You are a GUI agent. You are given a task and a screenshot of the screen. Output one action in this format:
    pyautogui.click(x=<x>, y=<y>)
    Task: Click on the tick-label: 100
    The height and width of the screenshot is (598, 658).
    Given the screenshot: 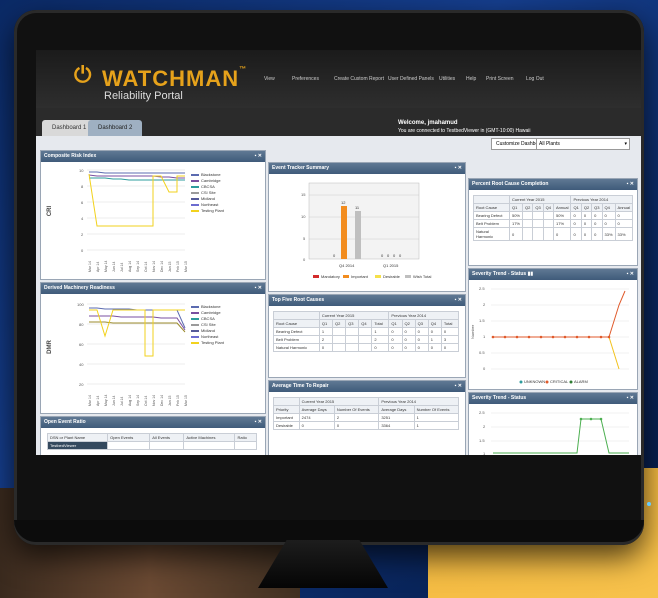 What is the action you would take?
    pyautogui.click(x=80, y=304)
    